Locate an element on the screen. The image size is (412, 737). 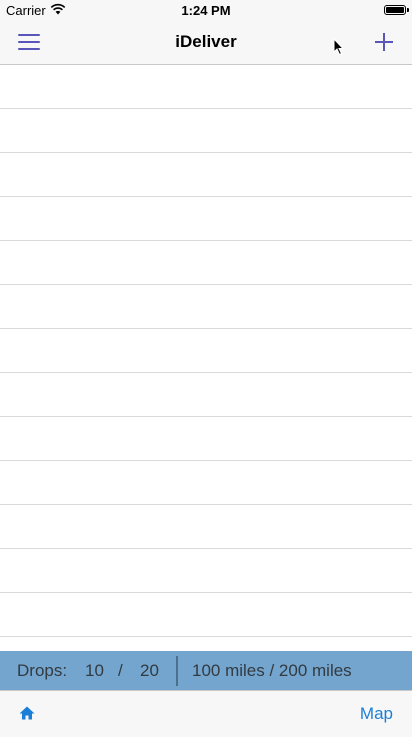
drops-label: Drops: is located at coordinates (42, 670).